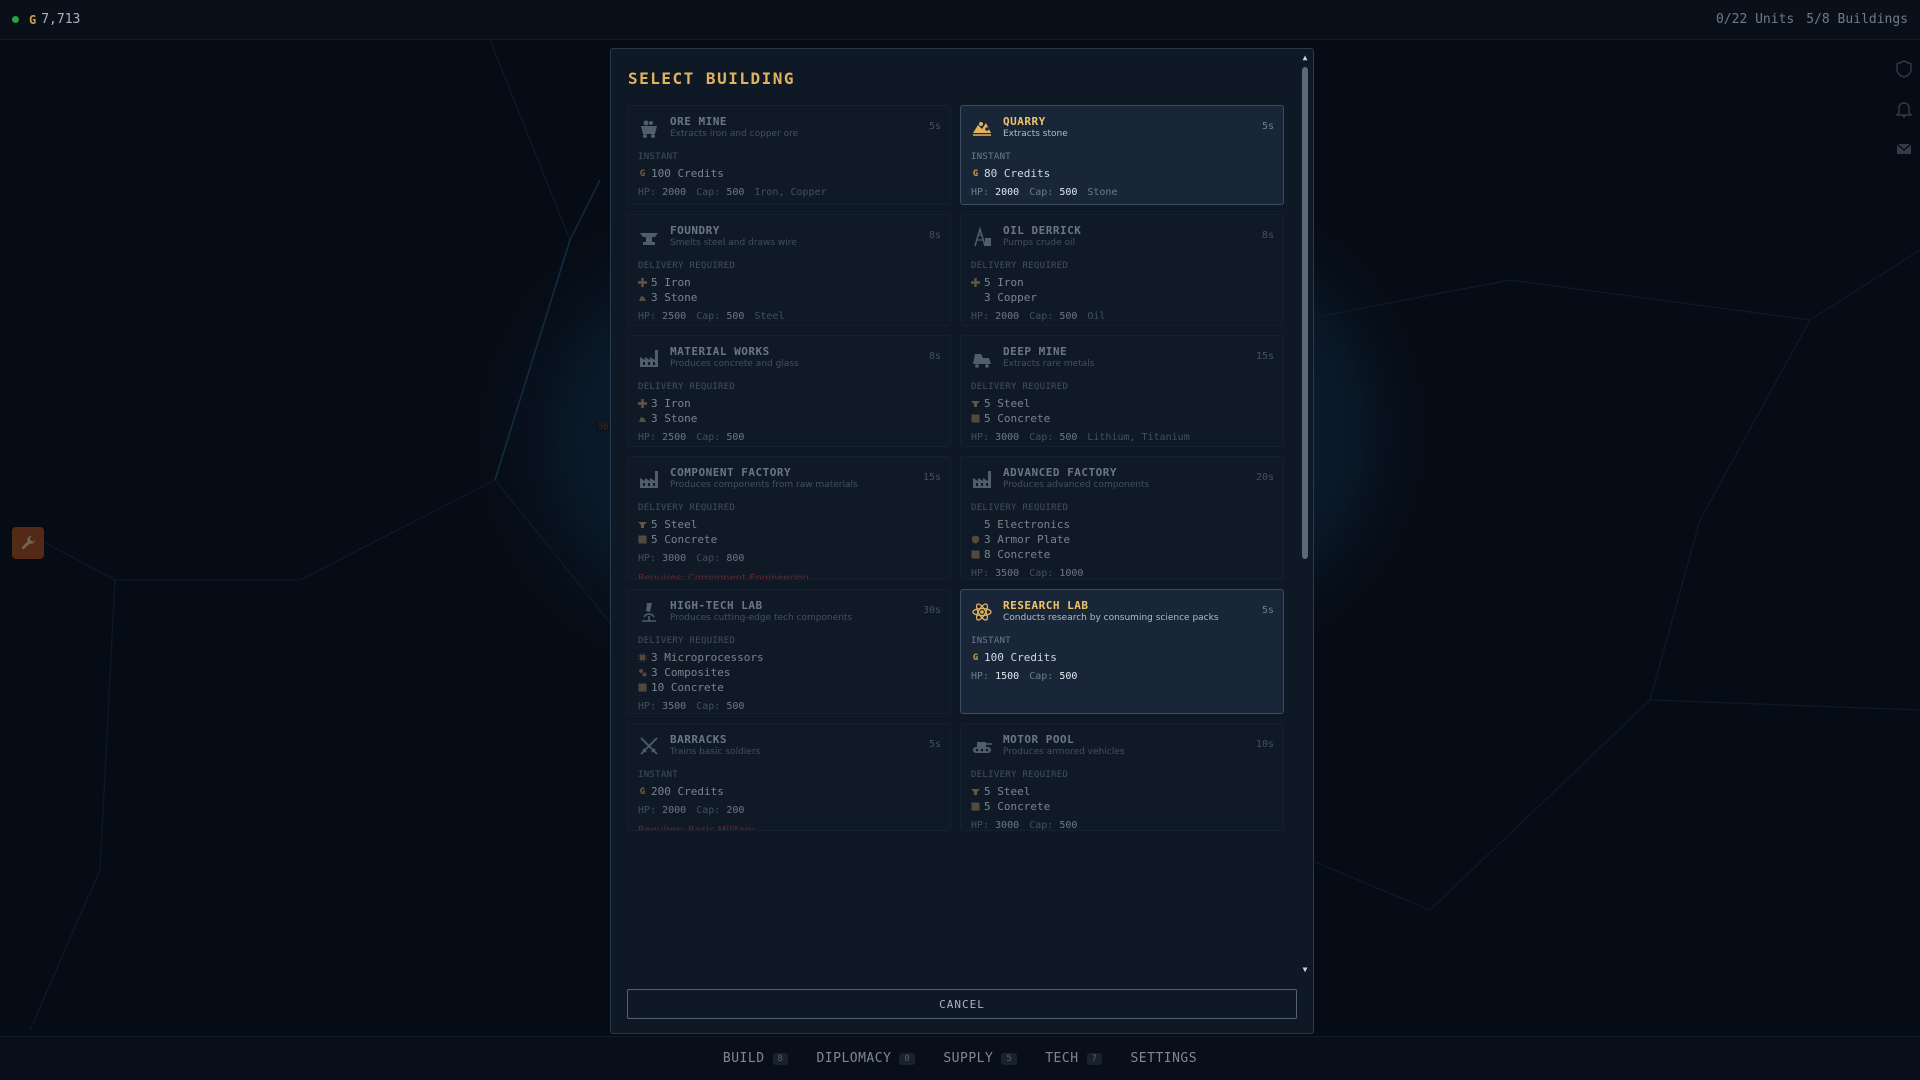 This screenshot has width=1920, height=1080. What do you see at coordinates (789, 558) in the screenshot?
I see `building-stats: HP: 3000 Cap: 800` at bounding box center [789, 558].